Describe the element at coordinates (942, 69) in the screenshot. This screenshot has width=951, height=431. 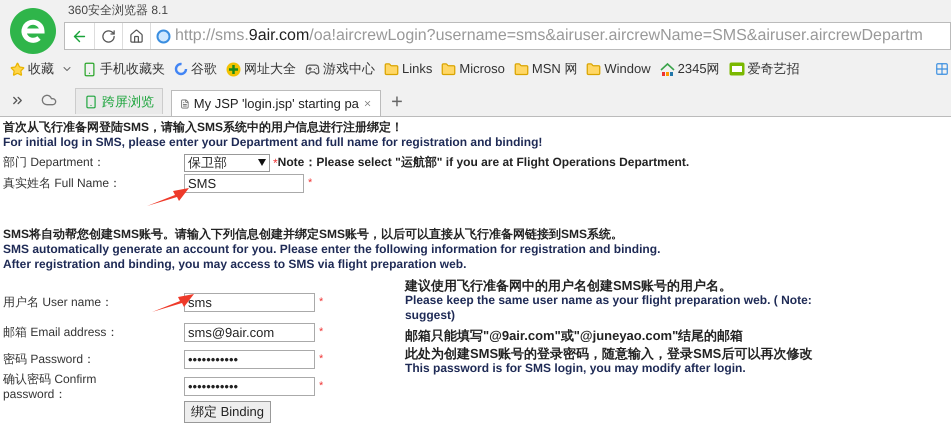
I see `apps-icon` at that location.